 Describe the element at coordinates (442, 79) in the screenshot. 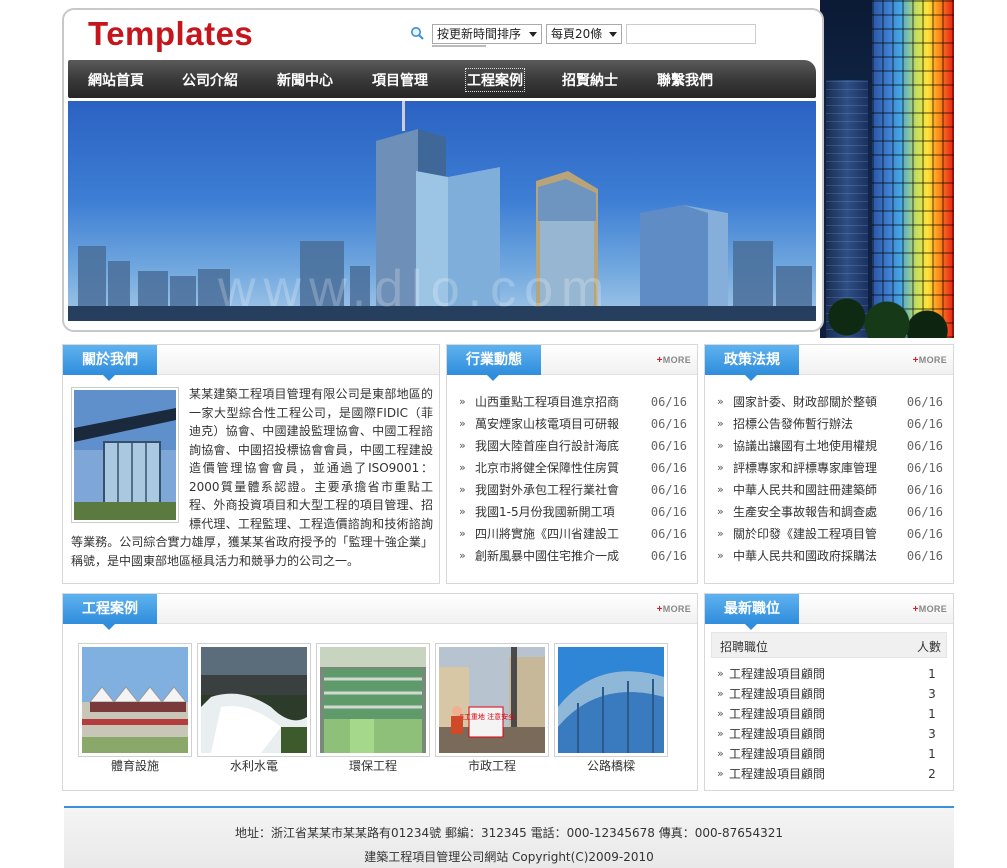

I see `main-nav: 網站首頁 公司介紹 新聞中心 項目管理 工程案例 招賢納士 聯繫我們` at that location.